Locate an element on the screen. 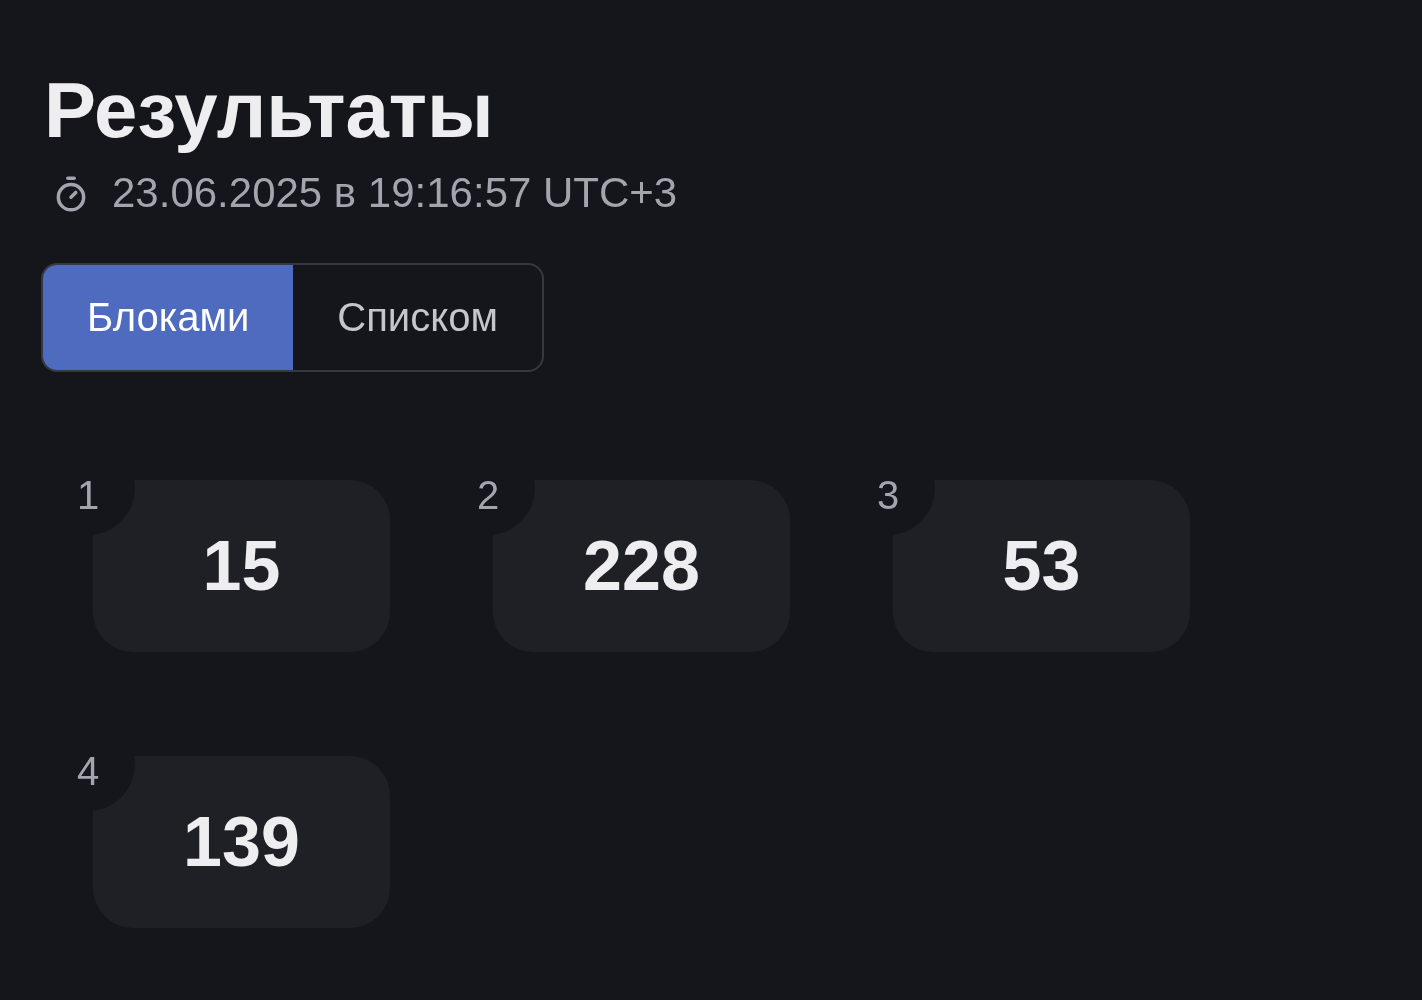 The height and width of the screenshot is (1000, 1422). view-tab: Списком is located at coordinates (417, 317).